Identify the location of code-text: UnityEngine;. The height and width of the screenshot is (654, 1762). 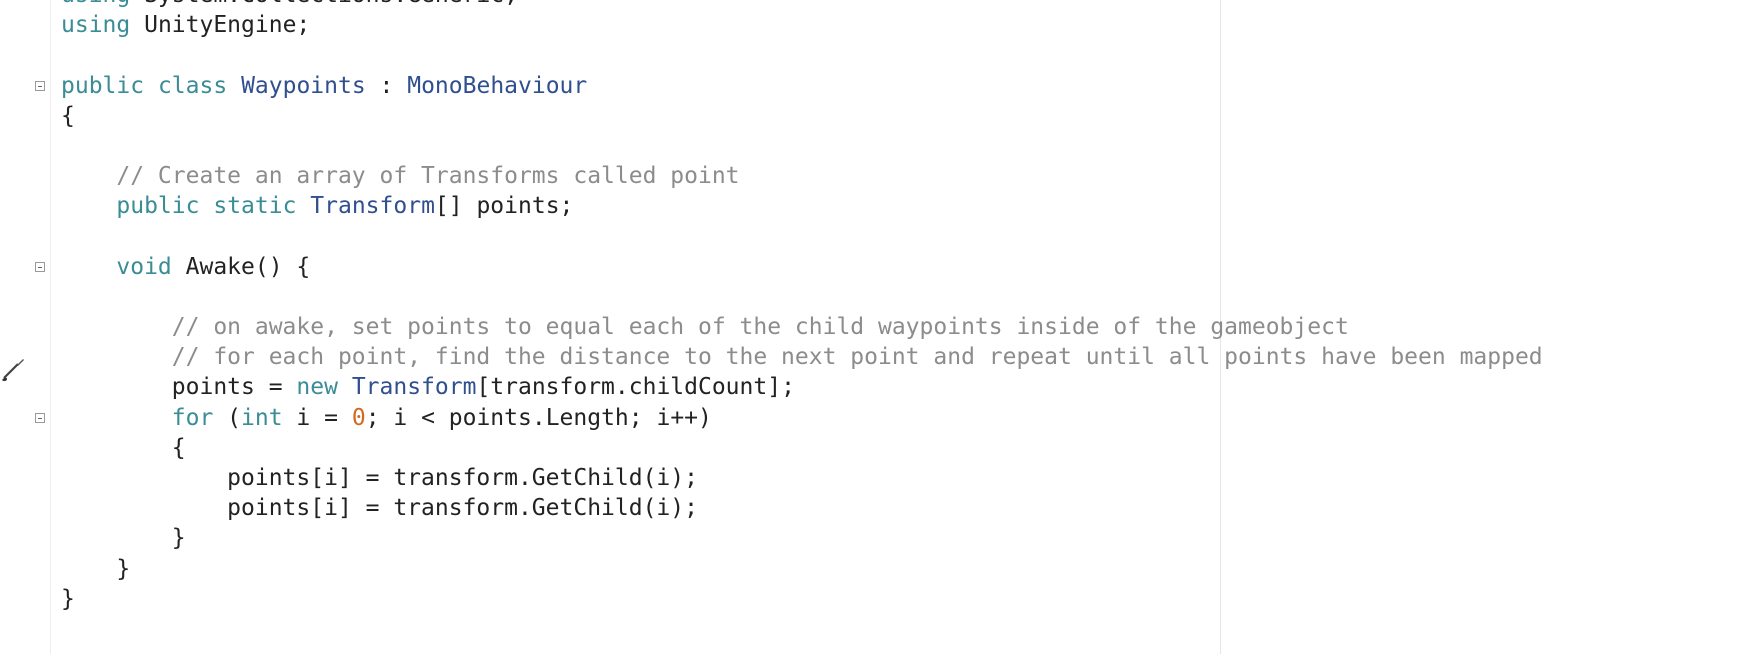
(220, 25).